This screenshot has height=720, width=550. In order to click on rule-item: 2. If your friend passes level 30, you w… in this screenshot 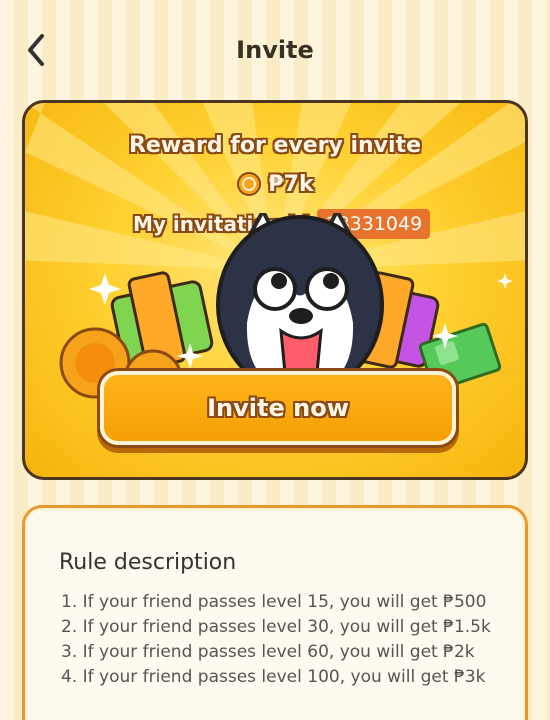, I will do `click(276, 627)`.